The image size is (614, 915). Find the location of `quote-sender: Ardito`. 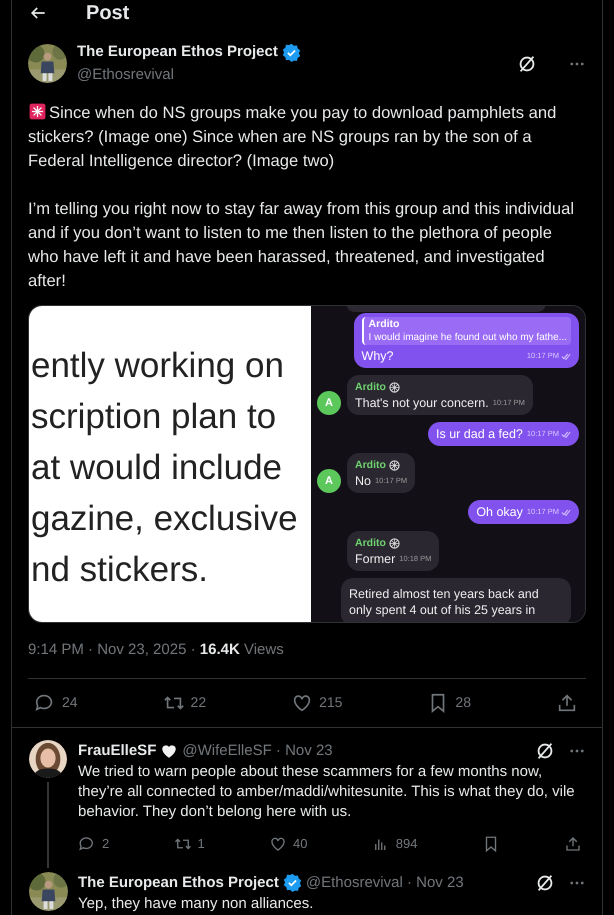

quote-sender: Ardito is located at coordinates (384, 324).